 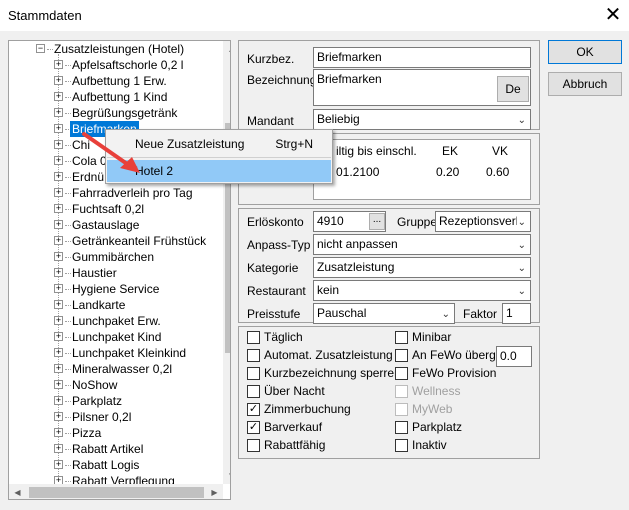 I want to click on tree-item: + Lunchpaket Kleinkind, so click(x=116, y=353).